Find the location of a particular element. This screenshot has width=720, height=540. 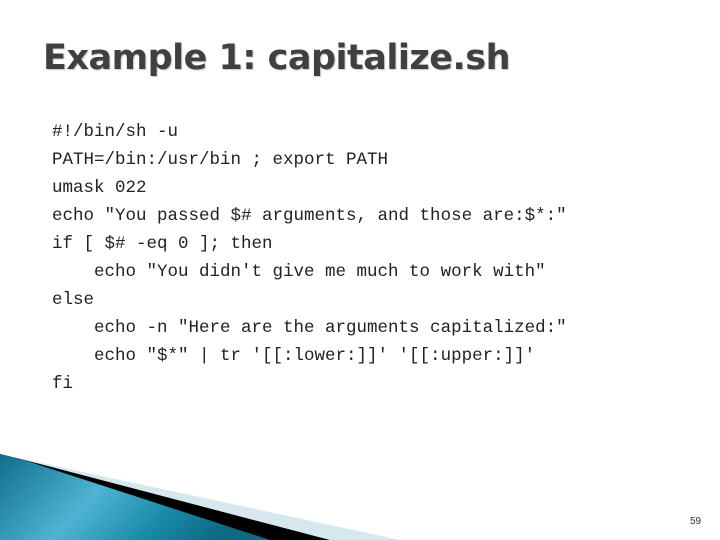

code-line: #!/bin/sh -u is located at coordinates (115, 132).